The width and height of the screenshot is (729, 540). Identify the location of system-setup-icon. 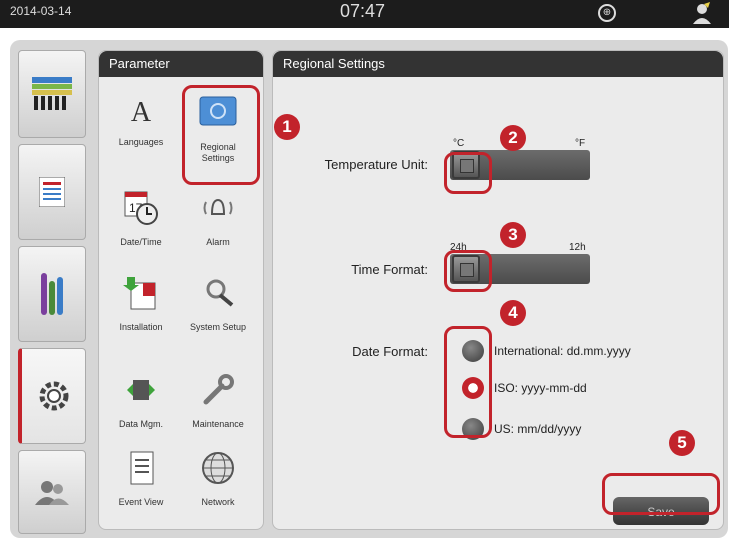
(220, 293).